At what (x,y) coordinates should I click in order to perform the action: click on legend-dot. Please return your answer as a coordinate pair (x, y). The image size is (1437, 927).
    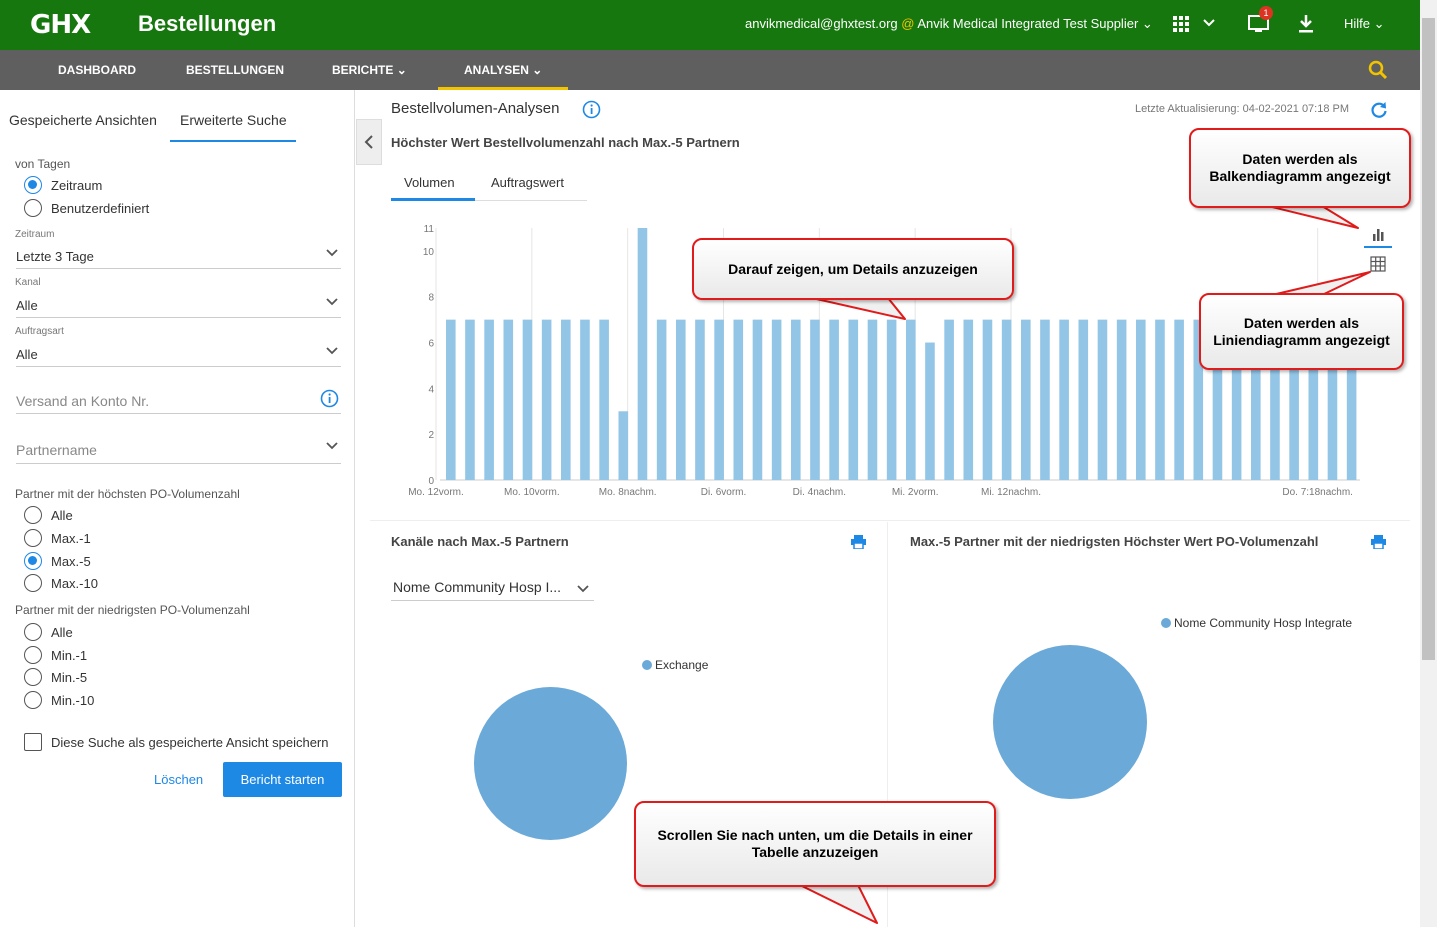
    Looking at the image, I should click on (647, 665).